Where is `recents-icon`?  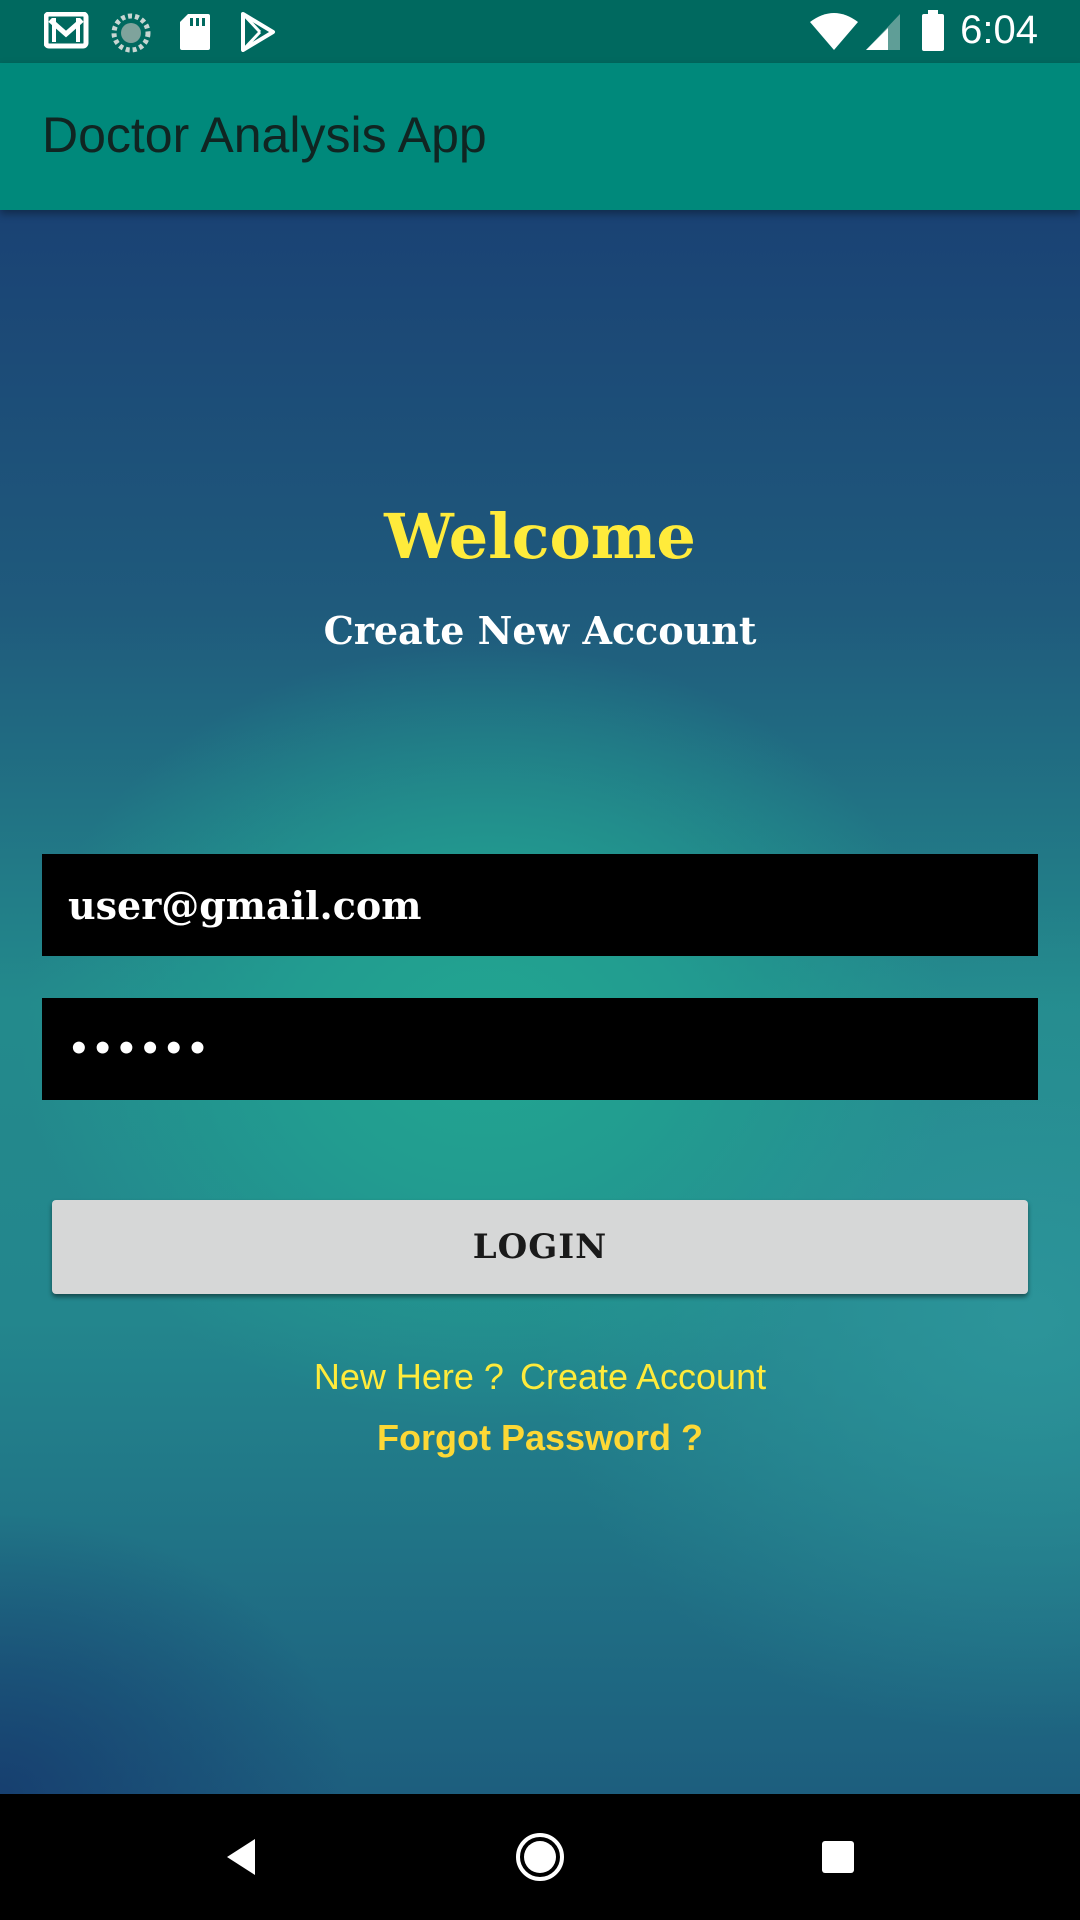 recents-icon is located at coordinates (838, 1857).